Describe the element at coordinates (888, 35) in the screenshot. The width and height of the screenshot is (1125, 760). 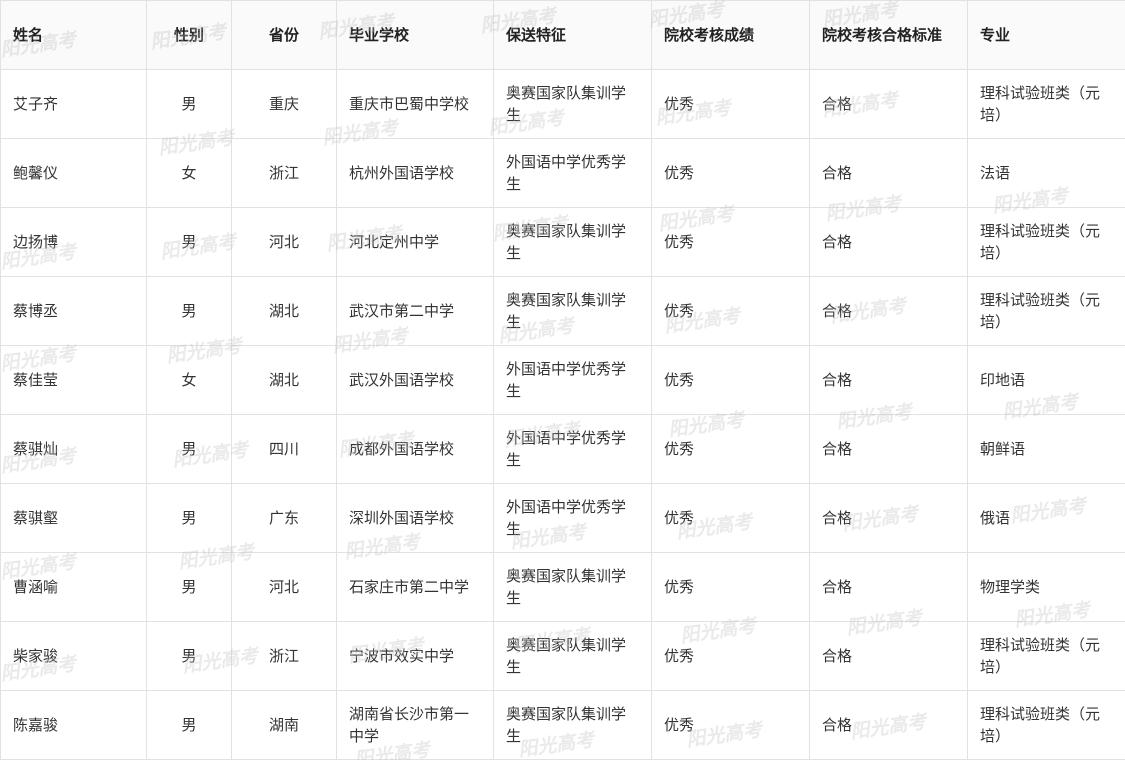
I see `header-standard: 院校考核合格标准` at that location.